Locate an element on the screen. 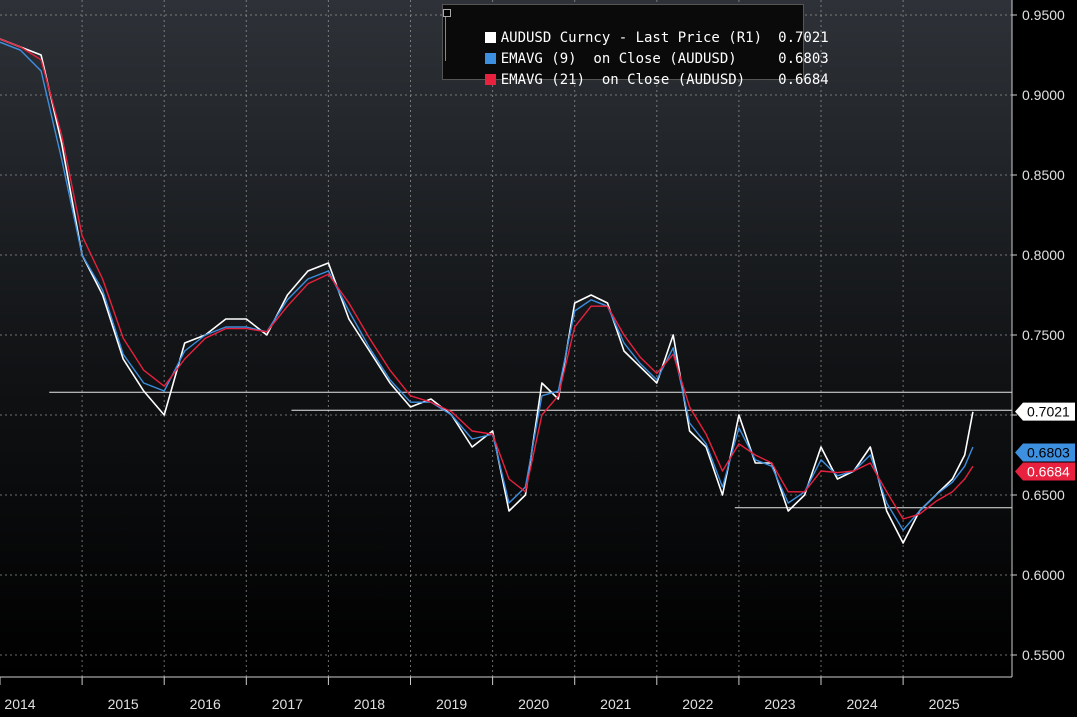  x-tick-label: 2019 is located at coordinates (451, 704).